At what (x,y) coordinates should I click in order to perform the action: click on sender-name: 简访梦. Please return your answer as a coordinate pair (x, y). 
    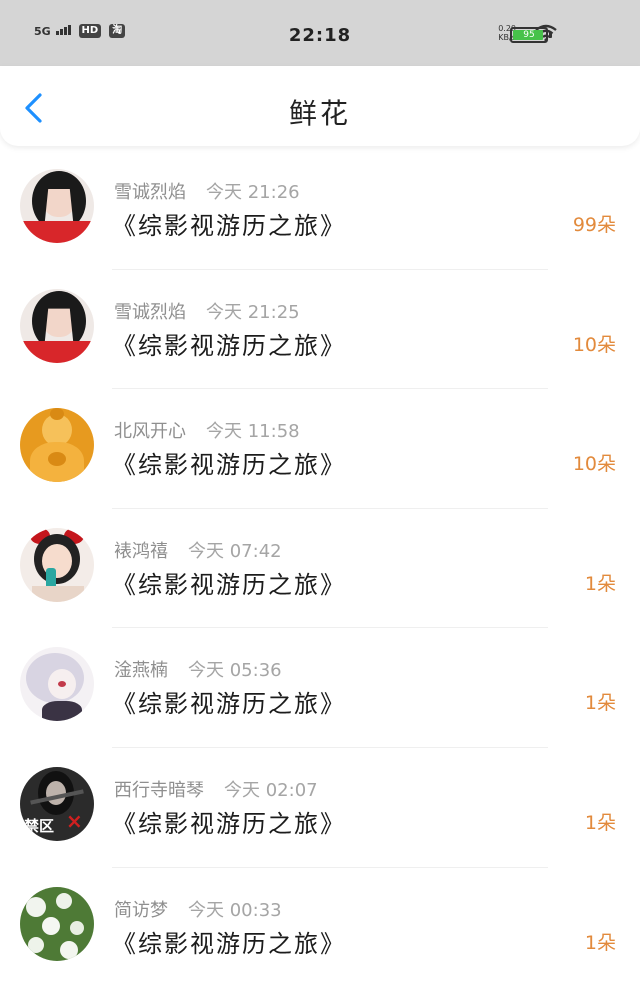
    Looking at the image, I should click on (141, 910).